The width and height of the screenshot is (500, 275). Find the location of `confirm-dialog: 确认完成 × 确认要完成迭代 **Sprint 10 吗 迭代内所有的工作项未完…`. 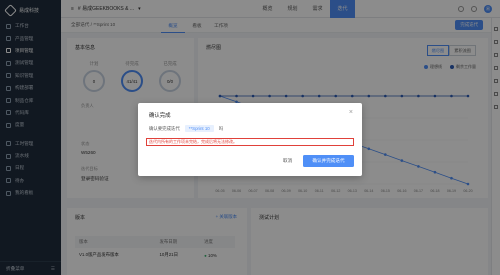

confirm-dialog: 确认完成 × 确认要完成迭代 **Sprint 10 吗 迭代内所有的工作项未完… is located at coordinates (250, 139).